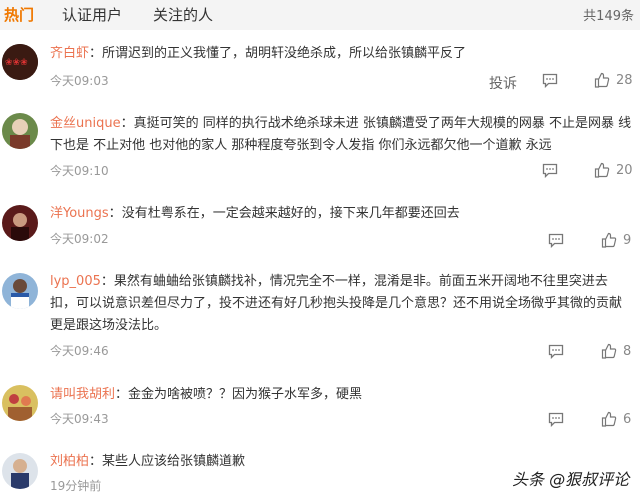 Image resolution: width=640 pixels, height=500 pixels. I want to click on avatar: ❀❀❀, so click(20, 62).